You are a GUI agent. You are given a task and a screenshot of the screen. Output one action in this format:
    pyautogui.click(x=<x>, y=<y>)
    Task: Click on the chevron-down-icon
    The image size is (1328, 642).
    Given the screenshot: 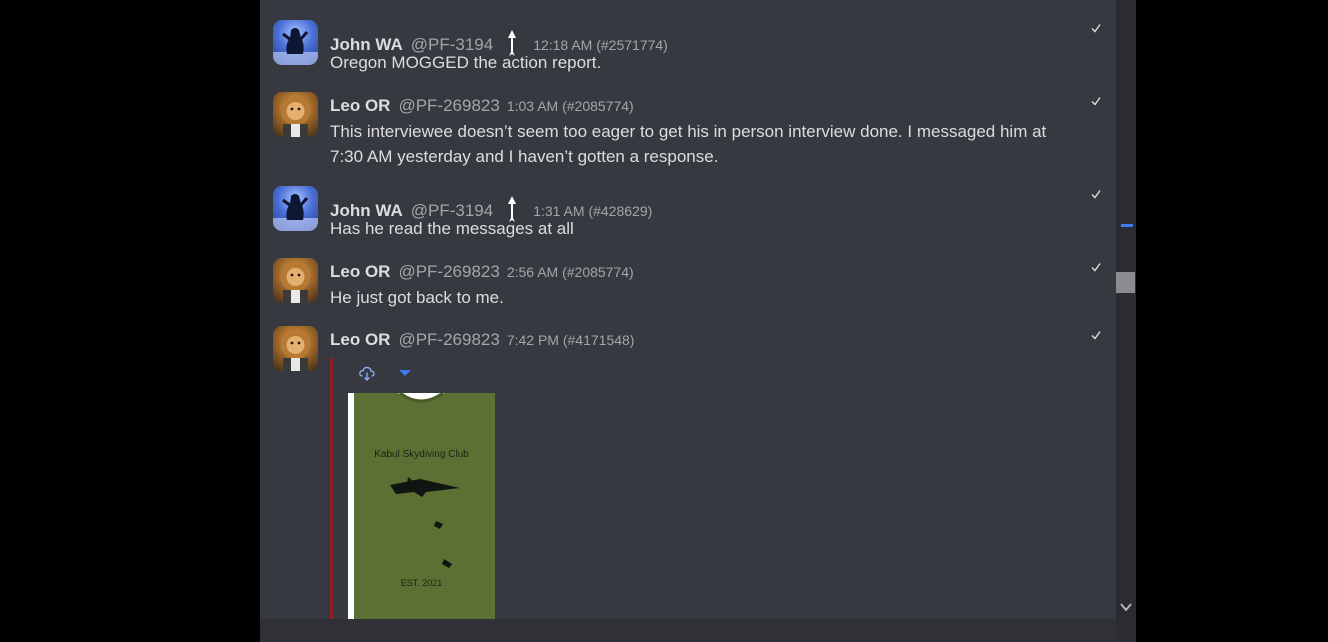 What is the action you would take?
    pyautogui.click(x=1126, y=607)
    